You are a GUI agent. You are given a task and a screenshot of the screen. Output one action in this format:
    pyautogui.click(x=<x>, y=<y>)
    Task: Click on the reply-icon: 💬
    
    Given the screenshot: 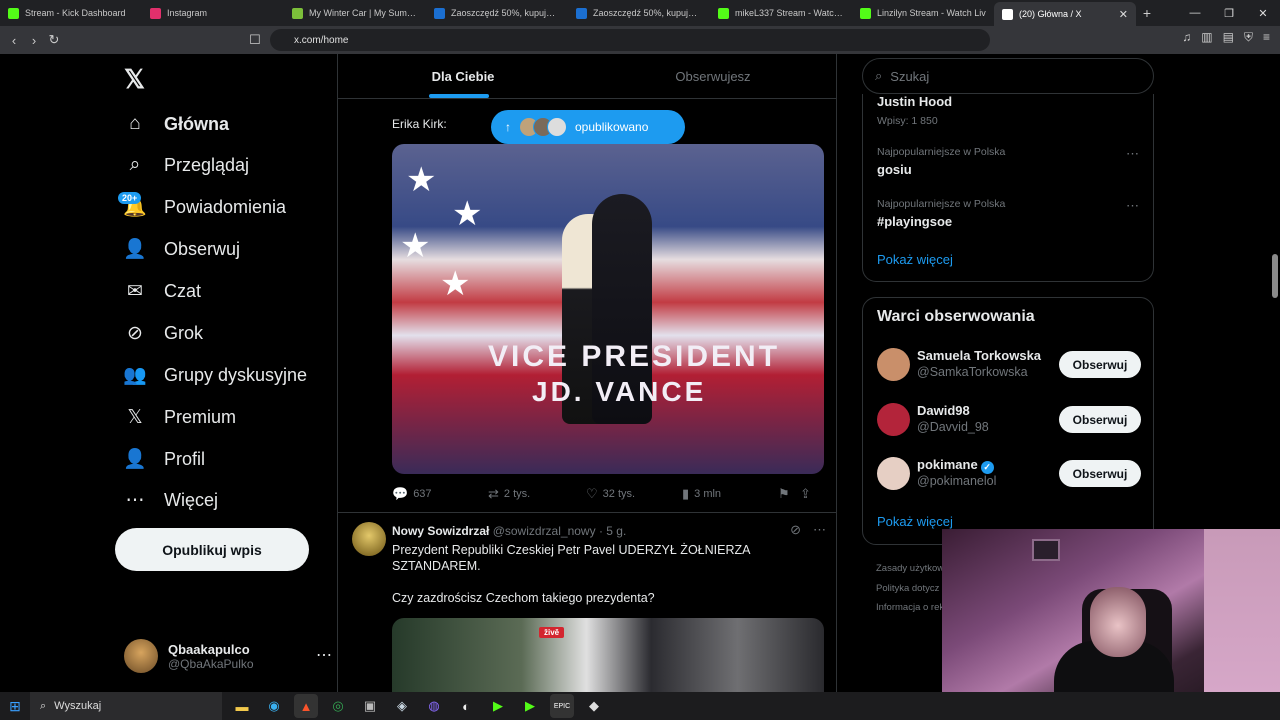 What is the action you would take?
    pyautogui.click(x=400, y=493)
    